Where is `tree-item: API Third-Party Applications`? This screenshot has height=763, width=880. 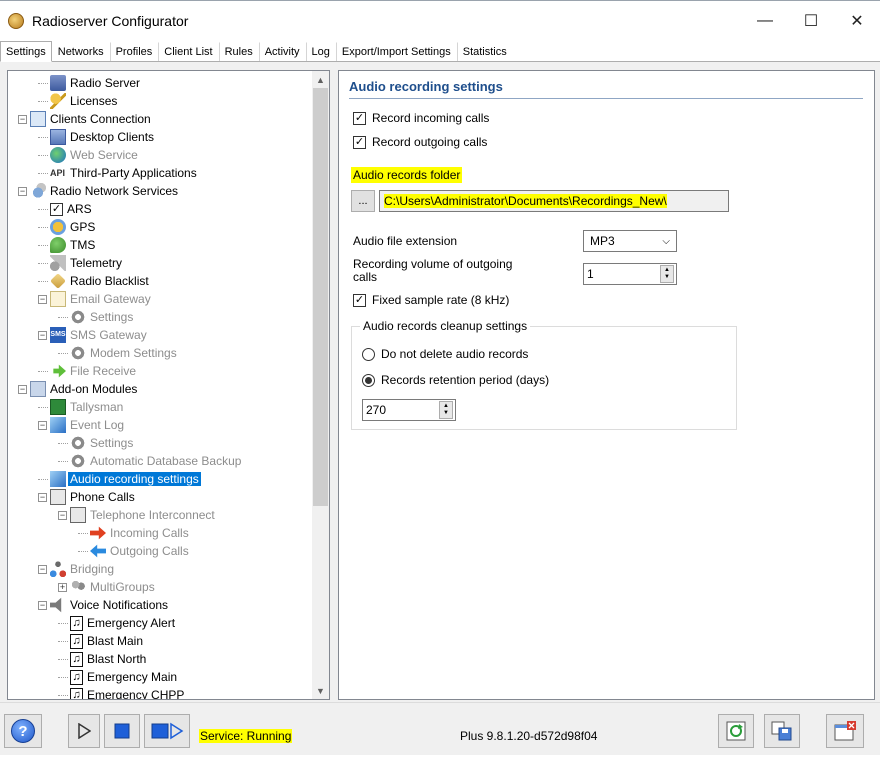
tree-item: API Third-Party Applications is located at coordinates (118, 173).